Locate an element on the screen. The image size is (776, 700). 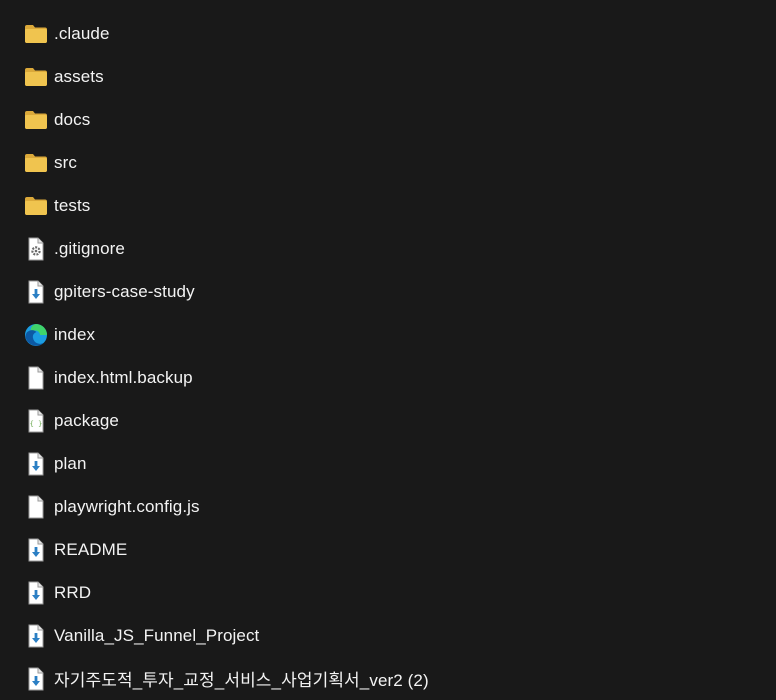
item-label: src is located at coordinates (65, 162).